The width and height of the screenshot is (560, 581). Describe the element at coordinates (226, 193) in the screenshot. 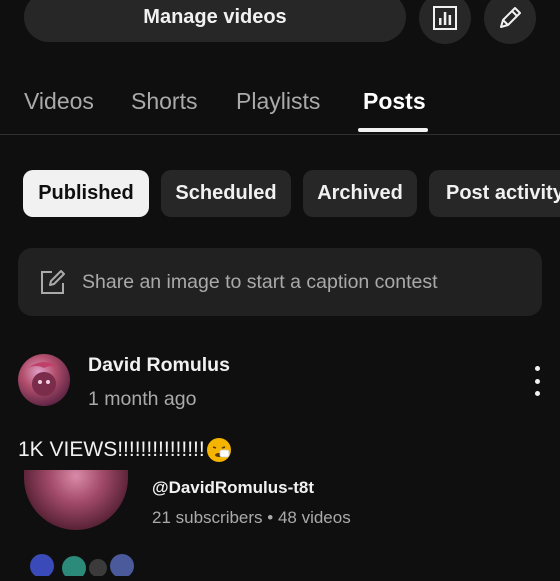

I see `chip-scheduled: Scheduled` at that location.